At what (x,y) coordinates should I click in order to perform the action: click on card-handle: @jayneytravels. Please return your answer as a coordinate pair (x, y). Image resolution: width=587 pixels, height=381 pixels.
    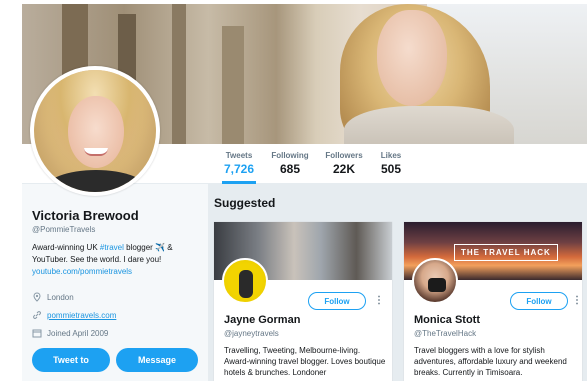
    Looking at the image, I should click on (251, 333).